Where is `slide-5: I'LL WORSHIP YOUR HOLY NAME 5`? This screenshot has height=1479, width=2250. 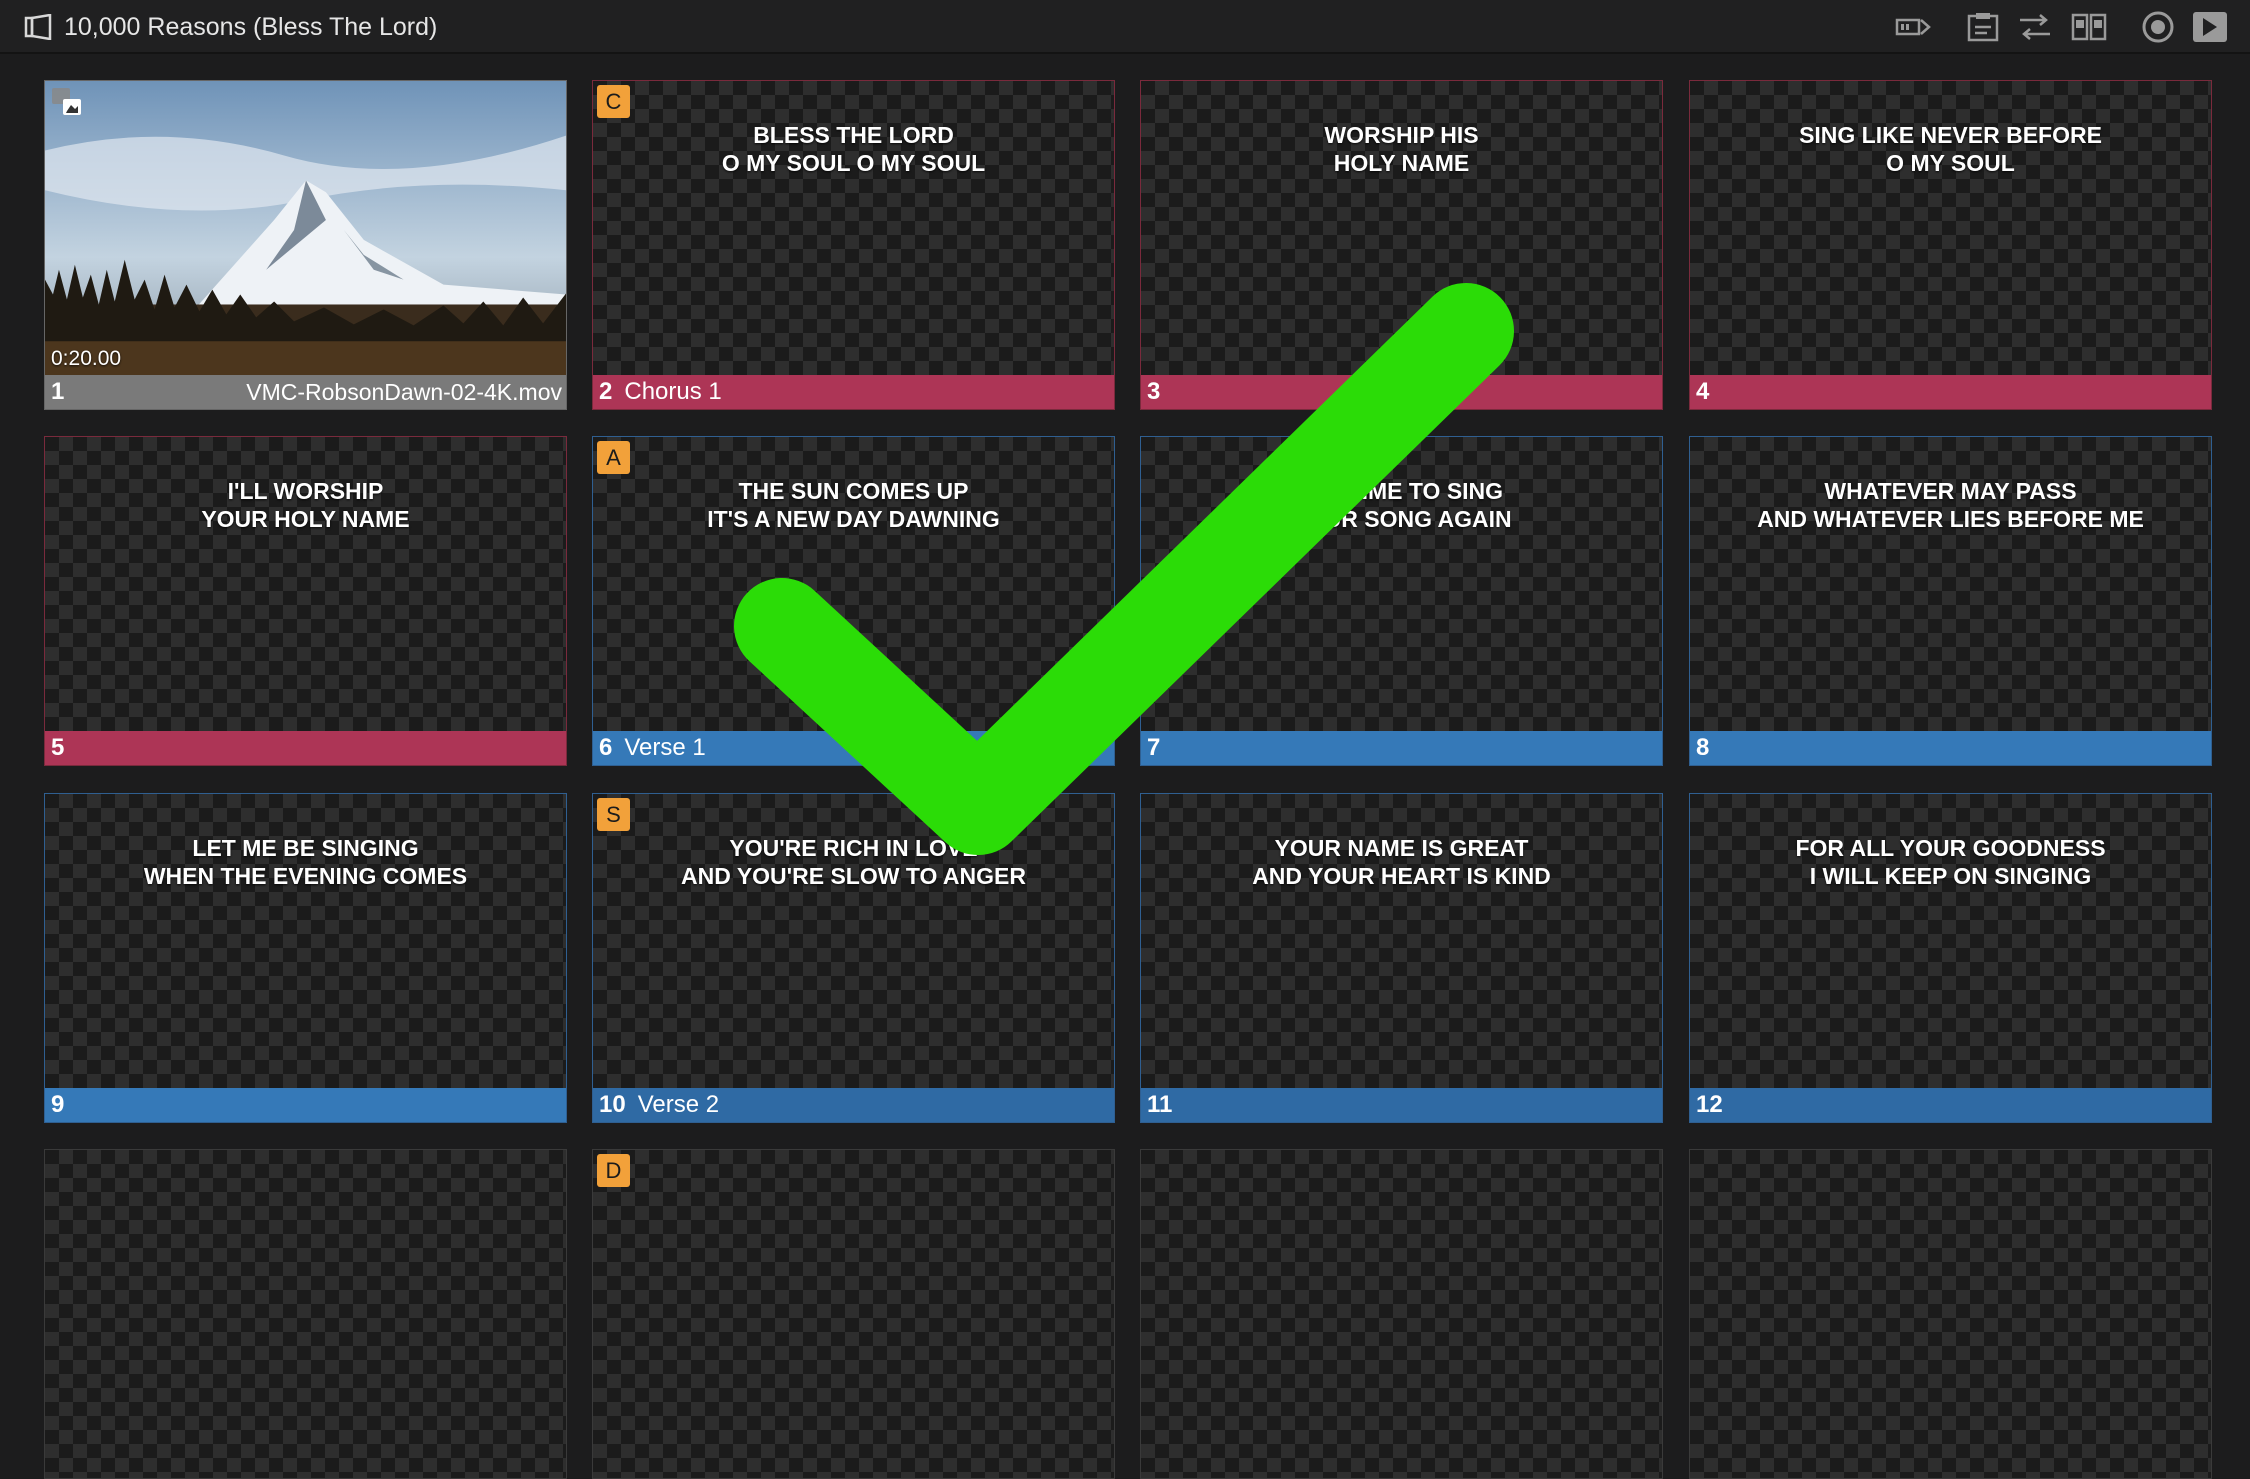
slide-5: I'LL WORSHIP YOUR HOLY NAME 5 is located at coordinates (305, 601).